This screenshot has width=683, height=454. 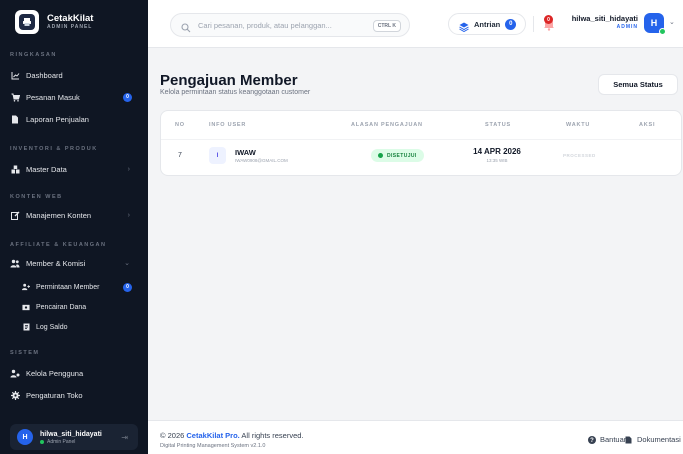 What do you see at coordinates (127, 287) in the screenshot?
I see `permintaan-count-badge: 0` at bounding box center [127, 287].